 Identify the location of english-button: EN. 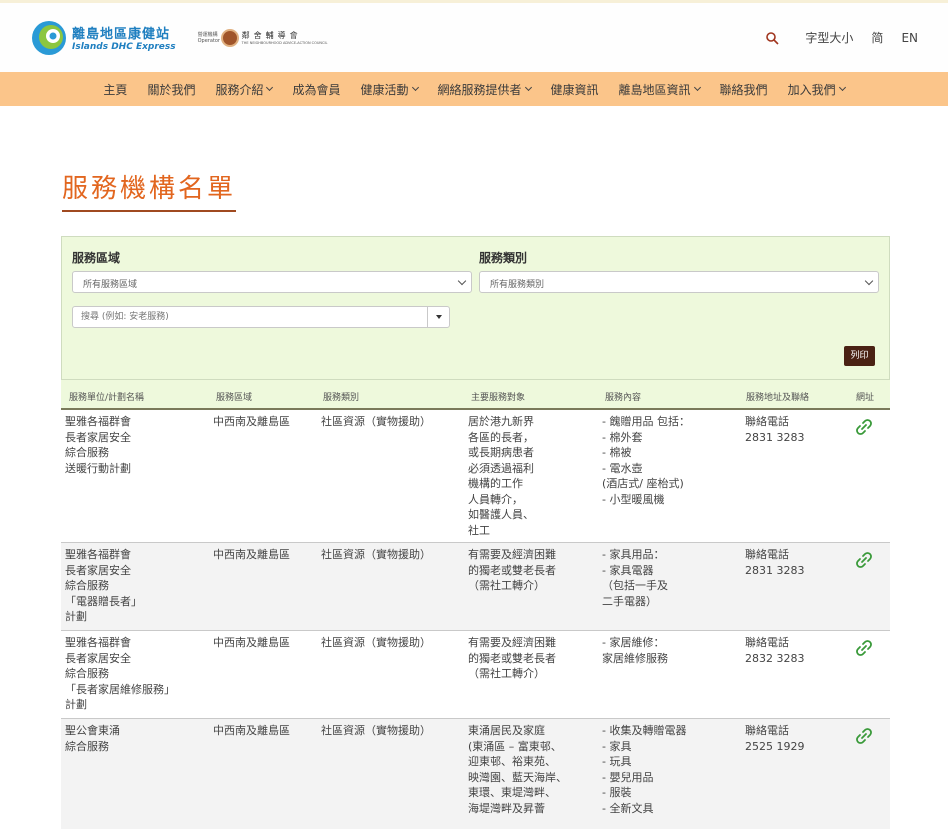
(909, 38).